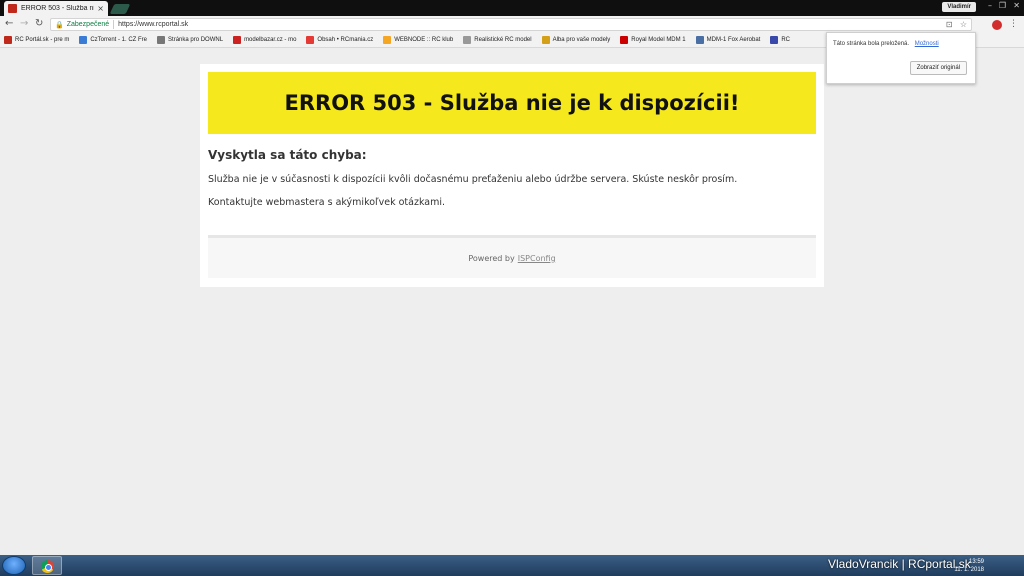 The height and width of the screenshot is (576, 1024). I want to click on bookmark-label: Alba pro vaše modely, so click(581, 40).